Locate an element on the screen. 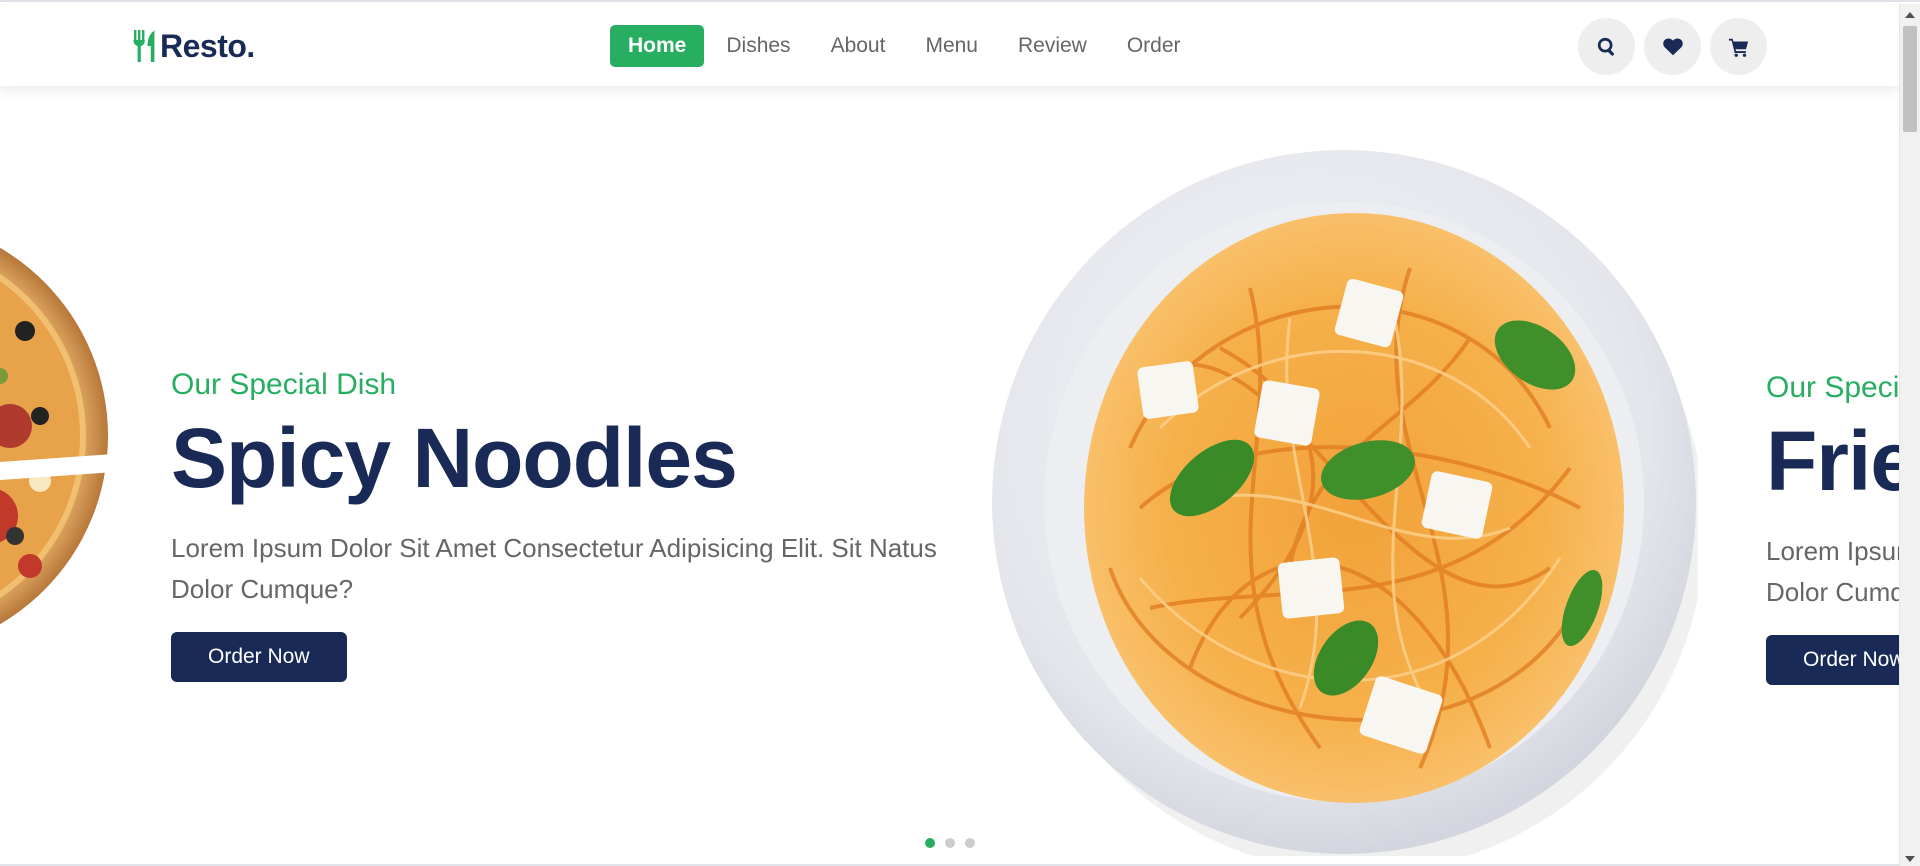 This screenshot has width=1920, height=866. nav-menu: Menu is located at coordinates (951, 46).